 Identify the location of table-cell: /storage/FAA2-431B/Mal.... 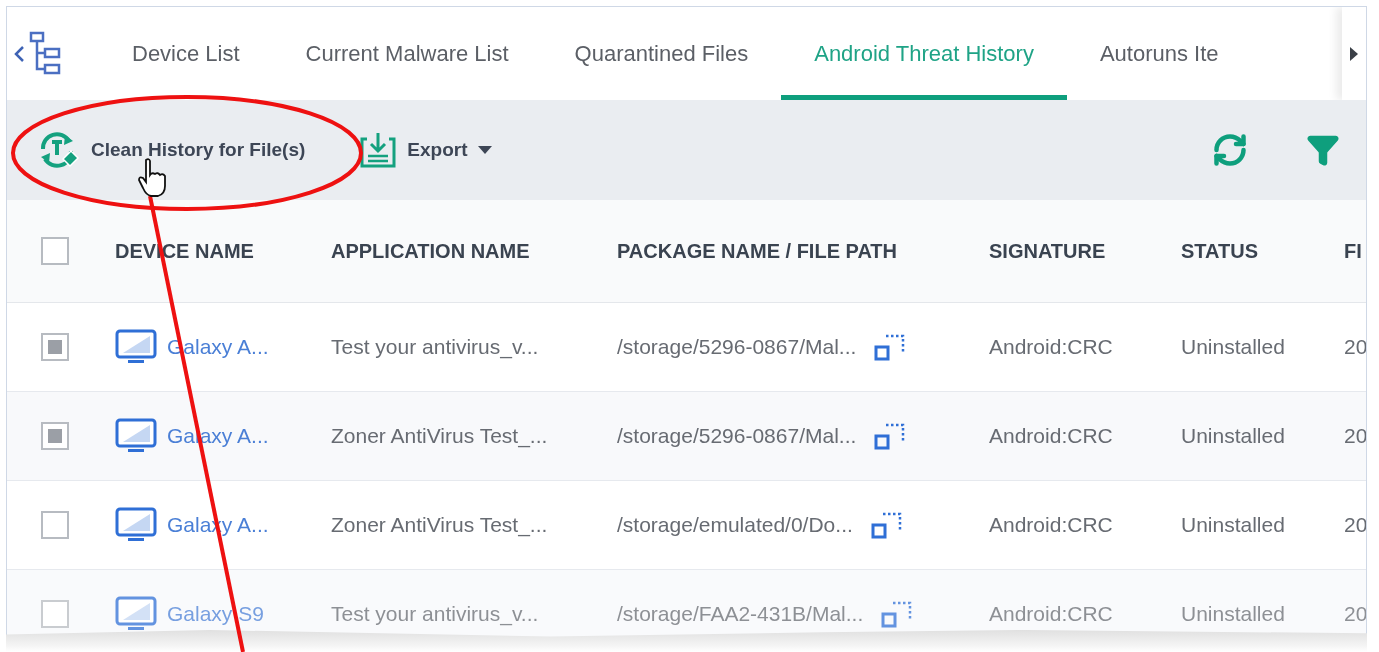
(740, 614).